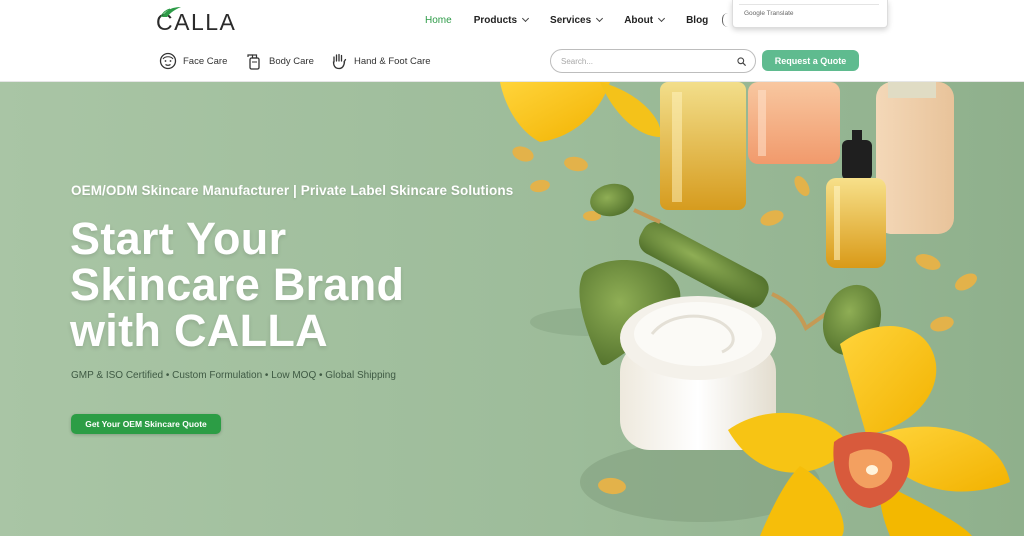 The image size is (1024, 536). What do you see at coordinates (178, 238) in the screenshot?
I see `hero-title-line: Start Your` at bounding box center [178, 238].